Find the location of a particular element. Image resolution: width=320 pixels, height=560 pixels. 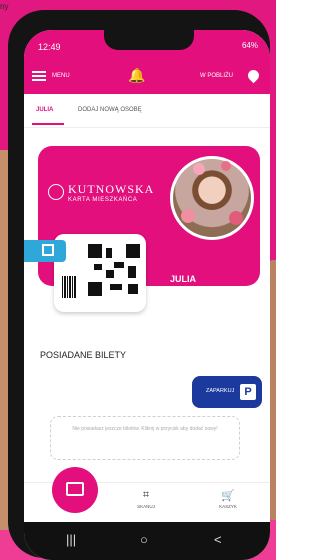

tab-bar: JULIA DODAJ NOWĄ OSOBĘ is located at coordinates (147, 111).